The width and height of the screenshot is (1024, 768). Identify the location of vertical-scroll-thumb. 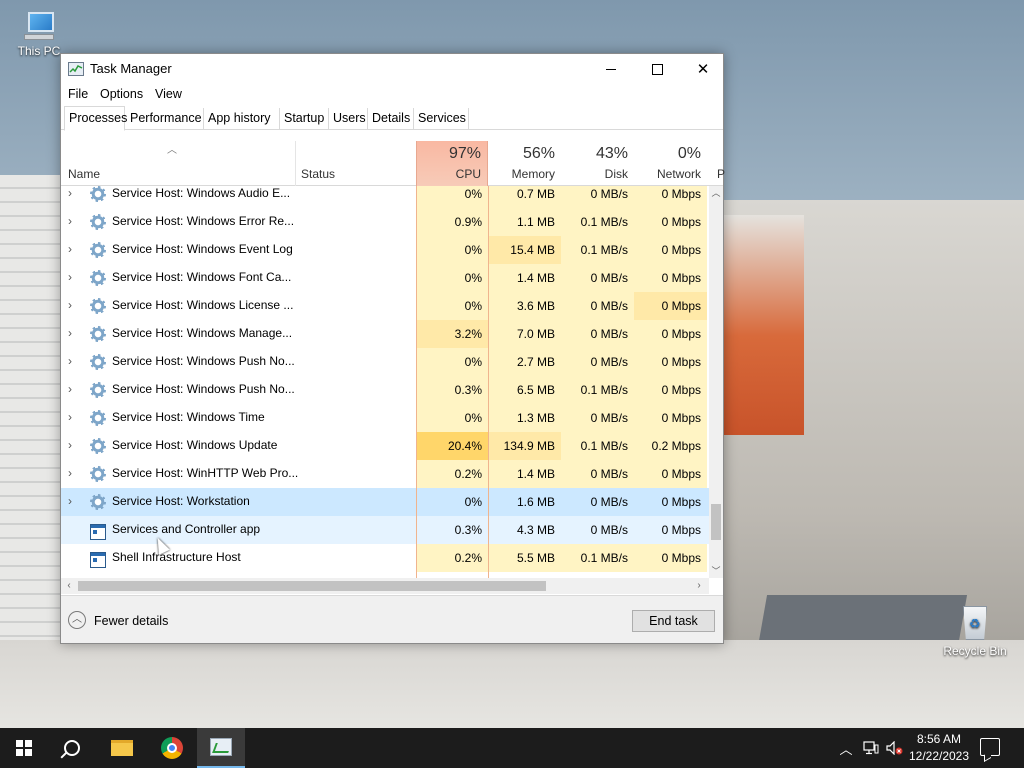
(716, 522).